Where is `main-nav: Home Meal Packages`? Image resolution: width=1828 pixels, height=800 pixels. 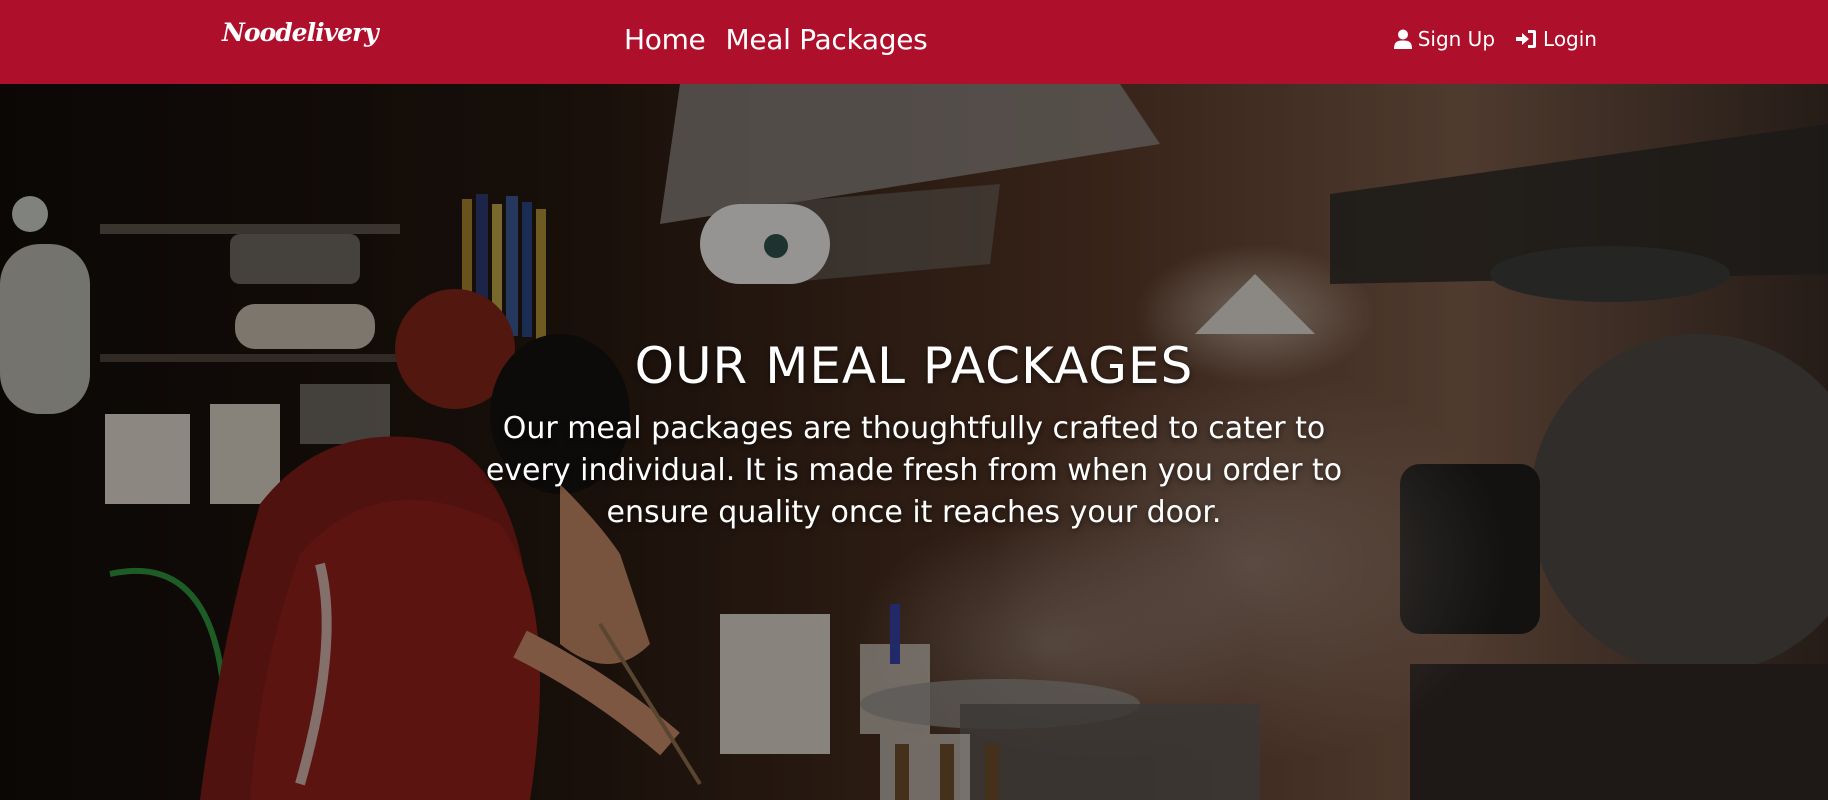
main-nav: Home Meal Packages is located at coordinates (776, 40).